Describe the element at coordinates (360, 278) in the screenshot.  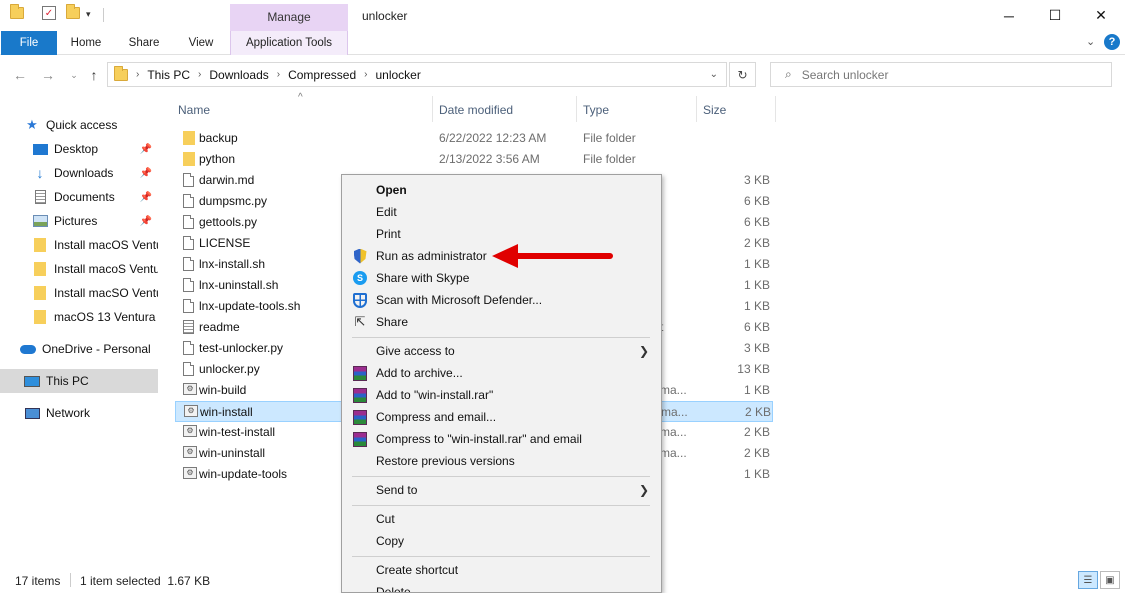
I see `skype-icon: S` at that location.